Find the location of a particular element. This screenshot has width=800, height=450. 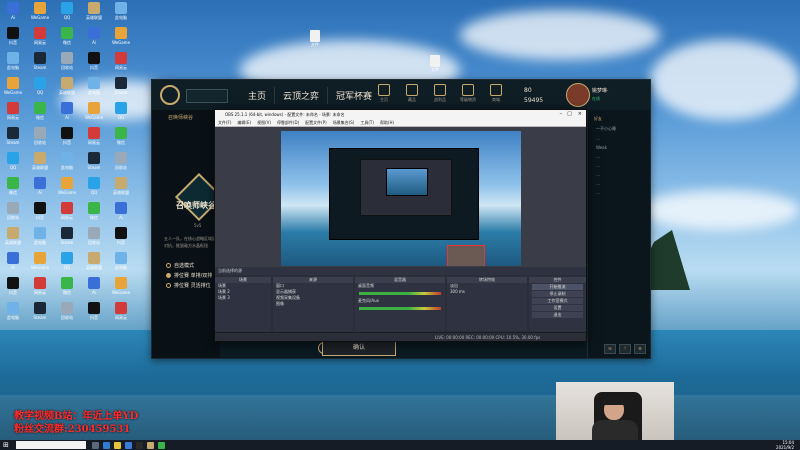

settings-icon: ⚙ is located at coordinates (640, 349).